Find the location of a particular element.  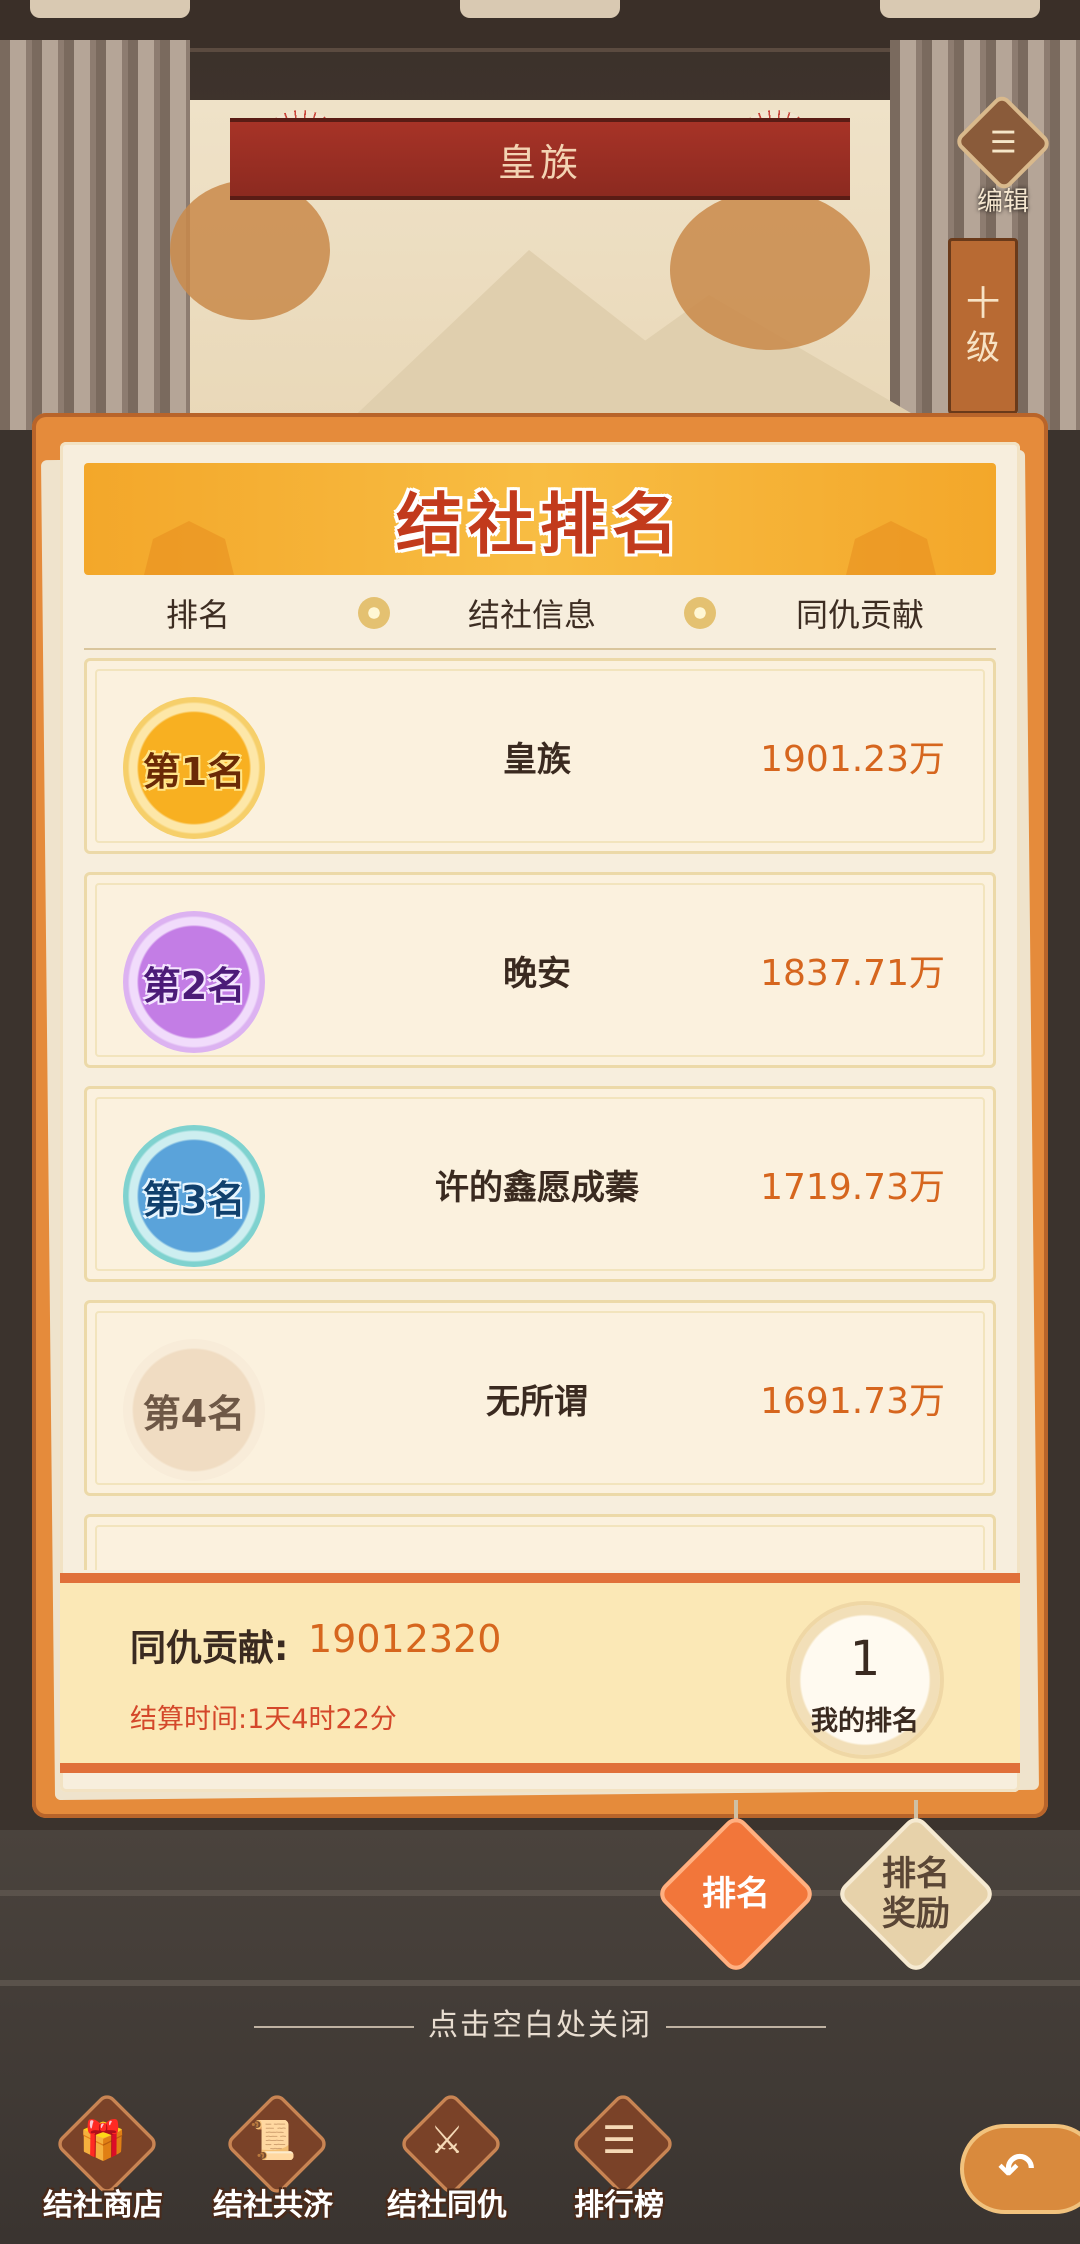

title-band: 结社排名 is located at coordinates (540, 519).